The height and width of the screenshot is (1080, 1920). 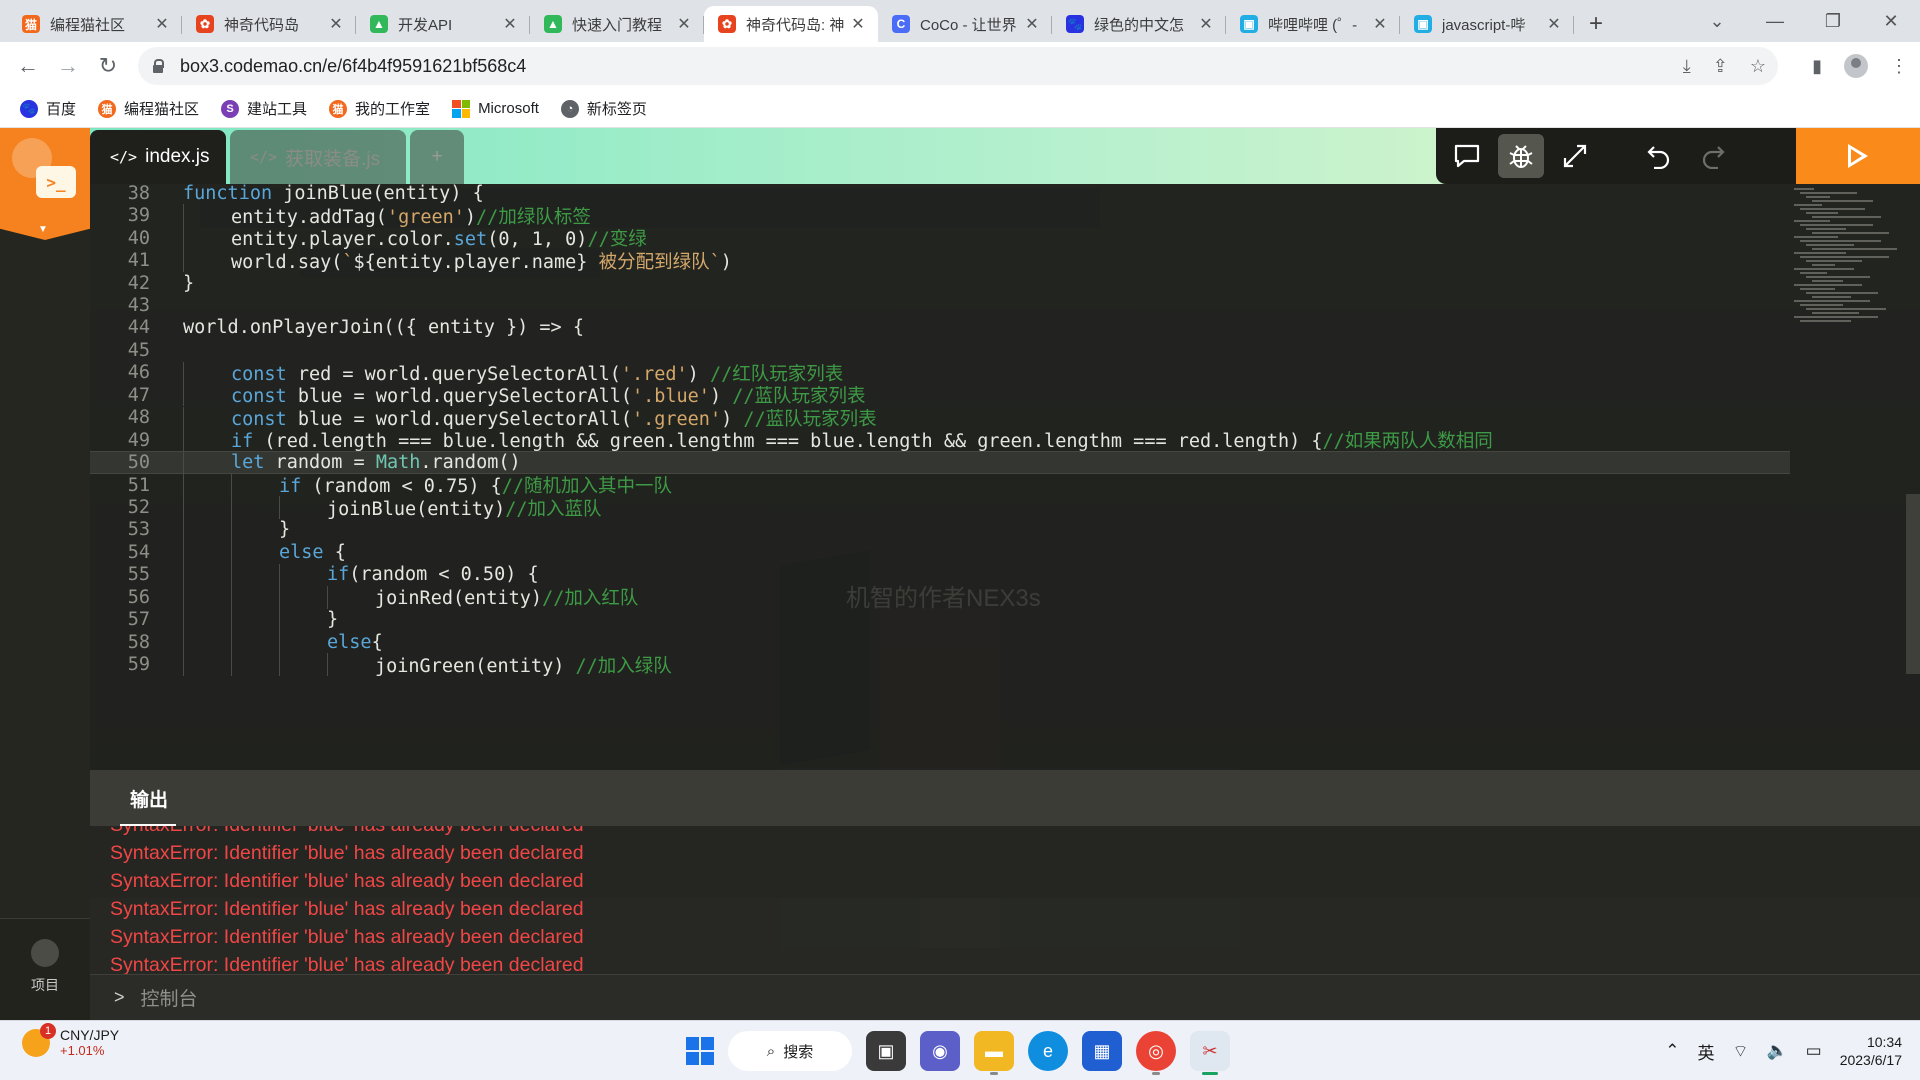 I want to click on volume-icon: 🔈, so click(x=1776, y=1051).